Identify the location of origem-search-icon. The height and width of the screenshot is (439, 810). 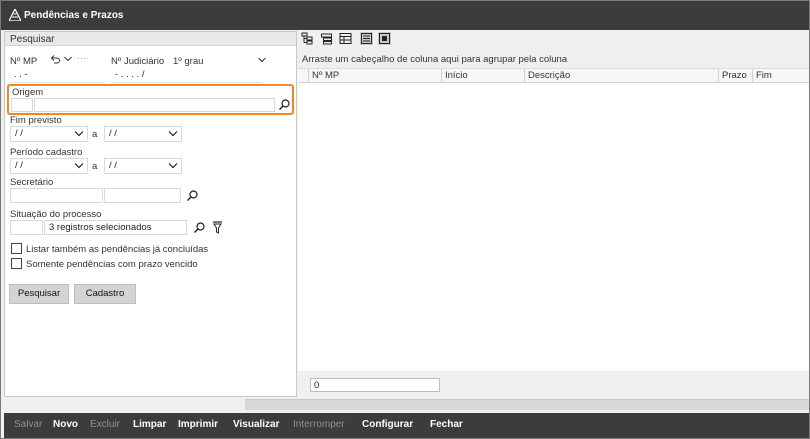
(284, 104).